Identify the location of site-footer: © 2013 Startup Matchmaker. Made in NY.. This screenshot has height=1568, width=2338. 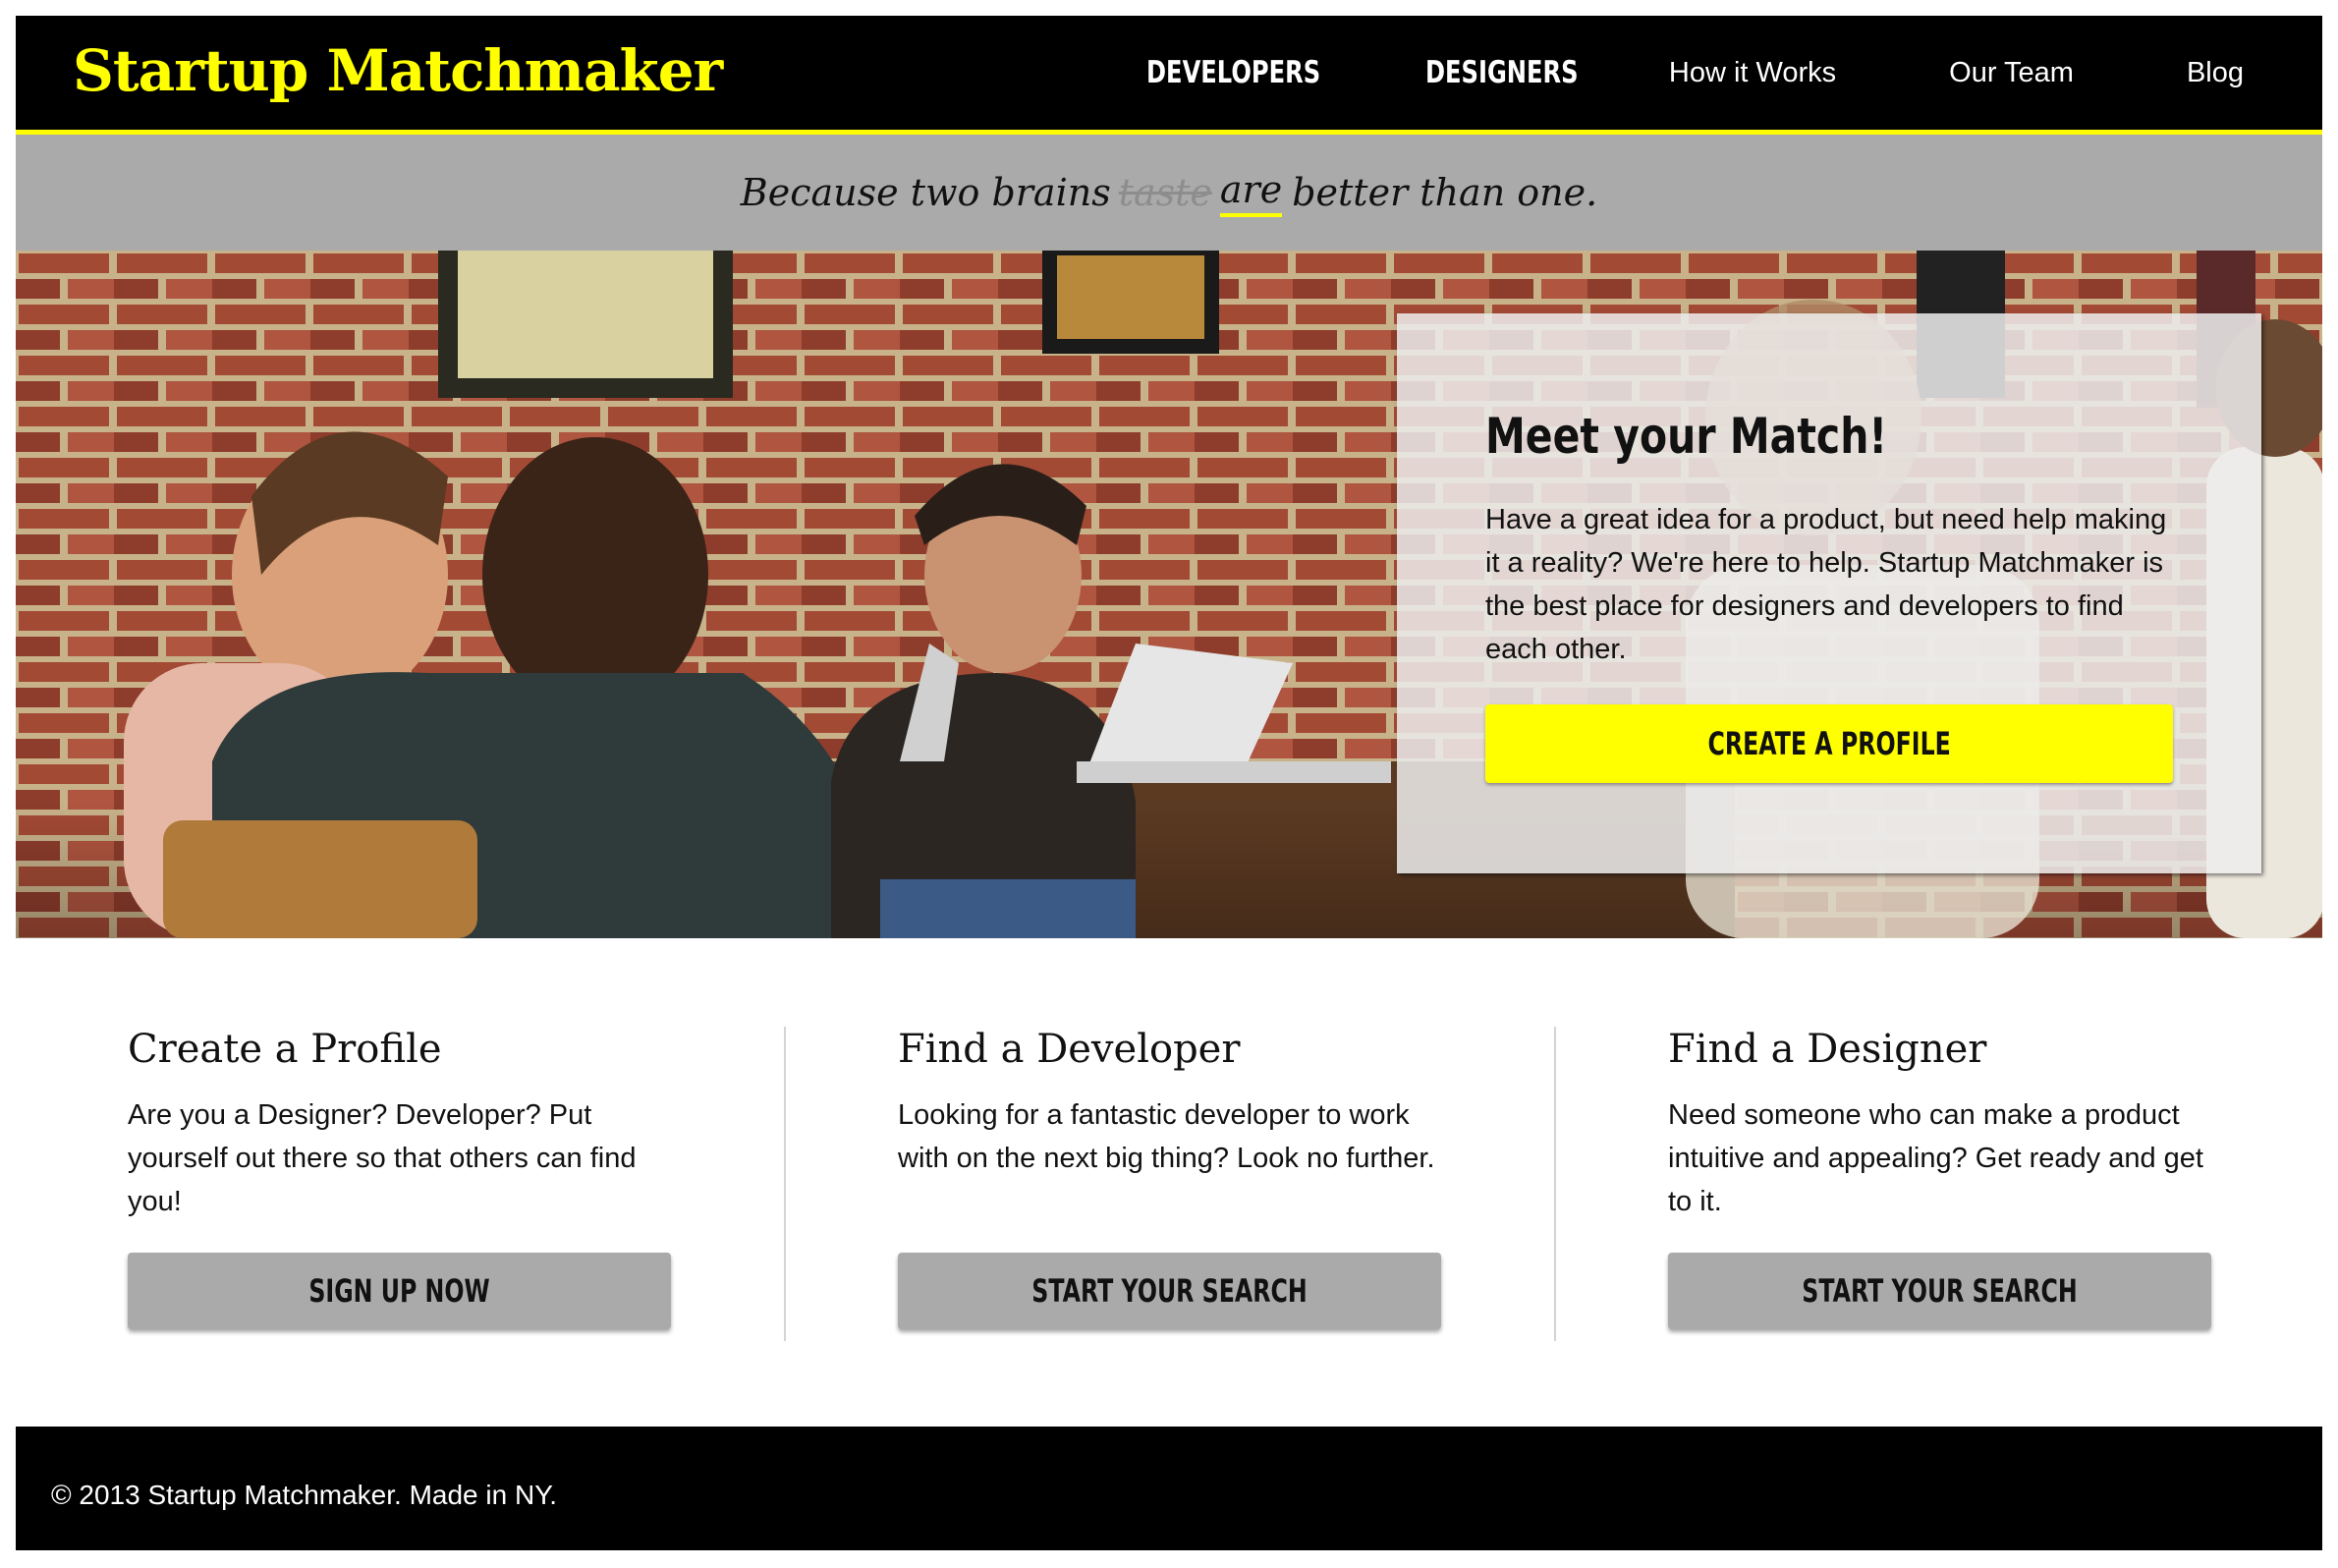
(1169, 1488).